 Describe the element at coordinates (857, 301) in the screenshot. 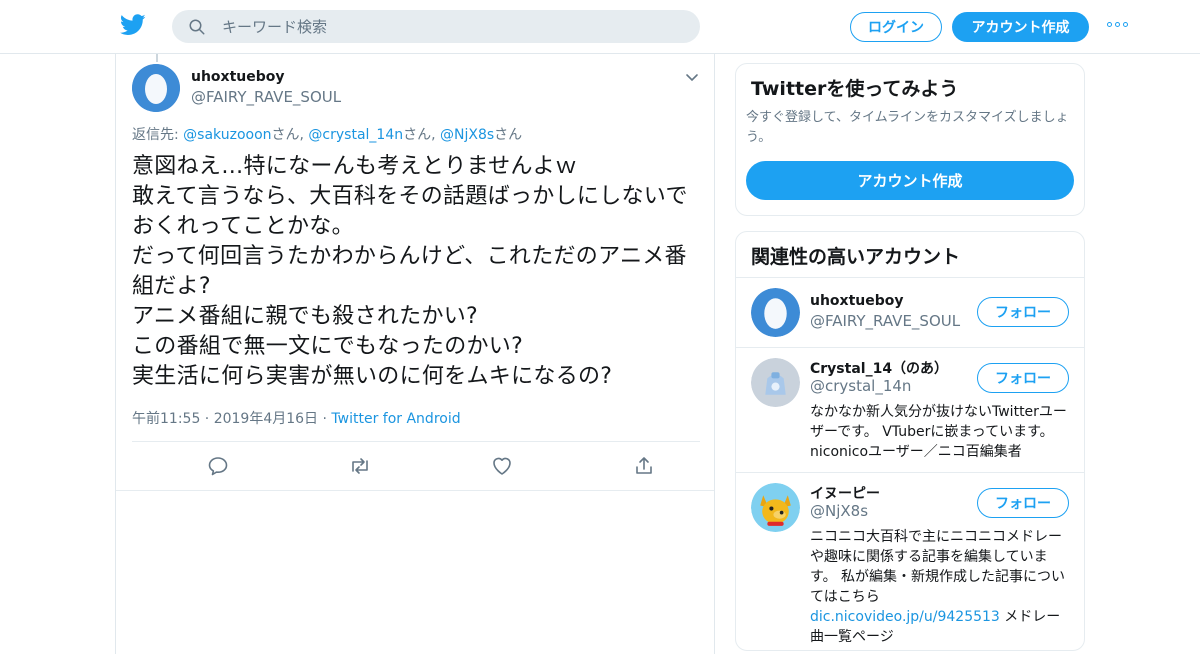

I see `account-name: uhoxtueboy` at that location.